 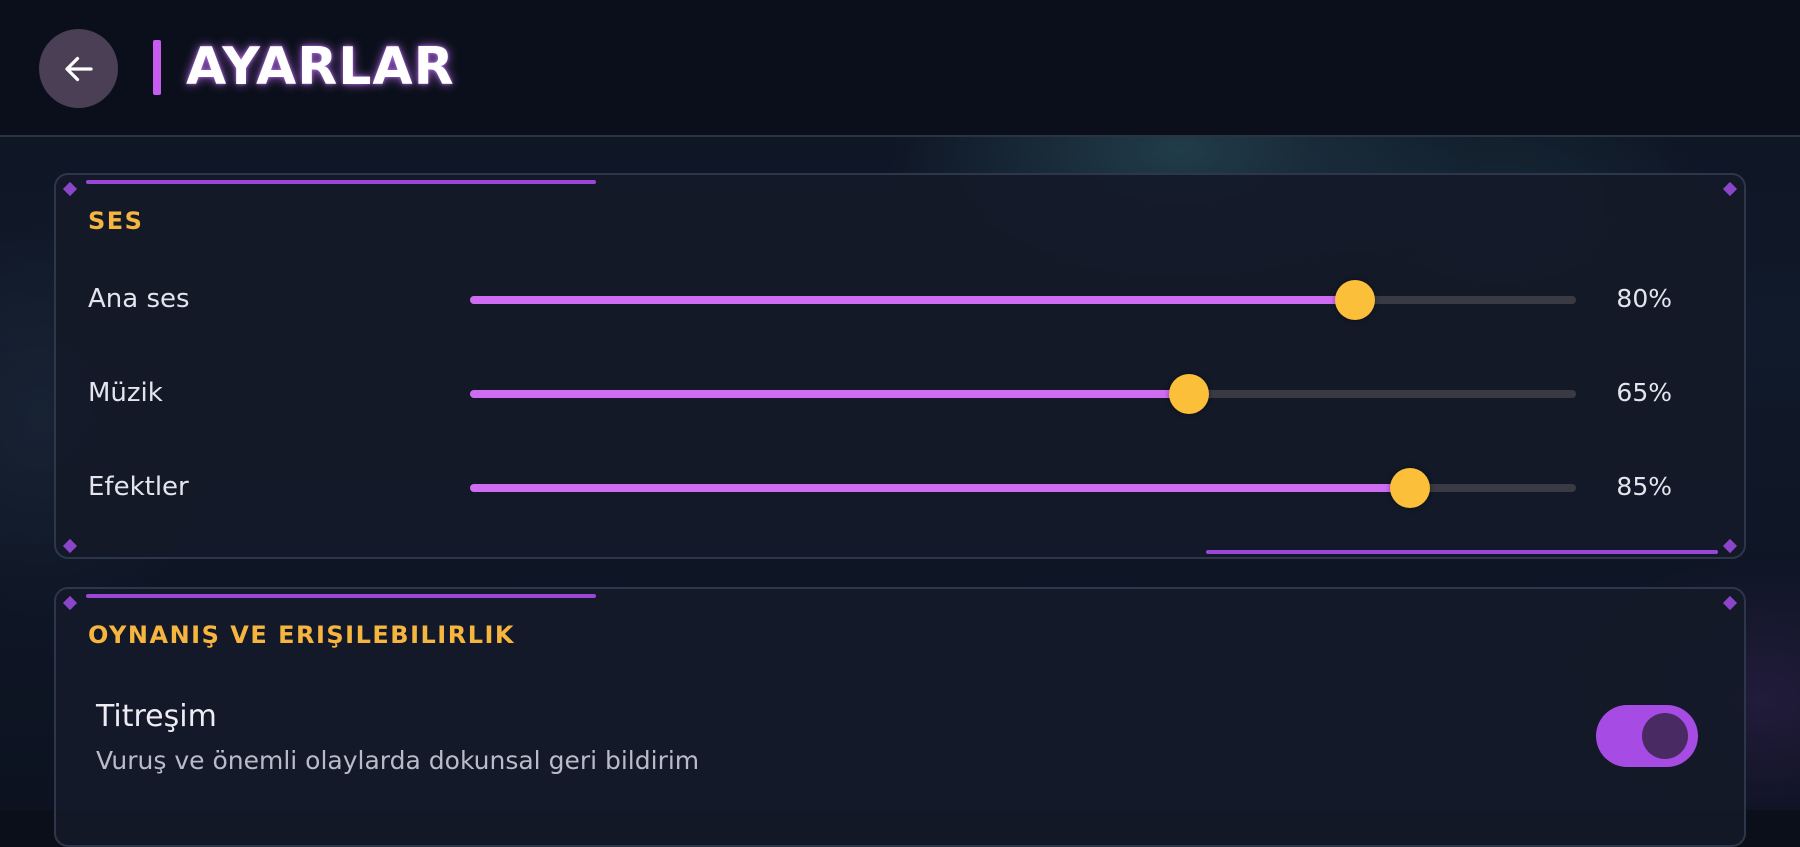 I want to click on master-volume-slider, so click(x=1023, y=300).